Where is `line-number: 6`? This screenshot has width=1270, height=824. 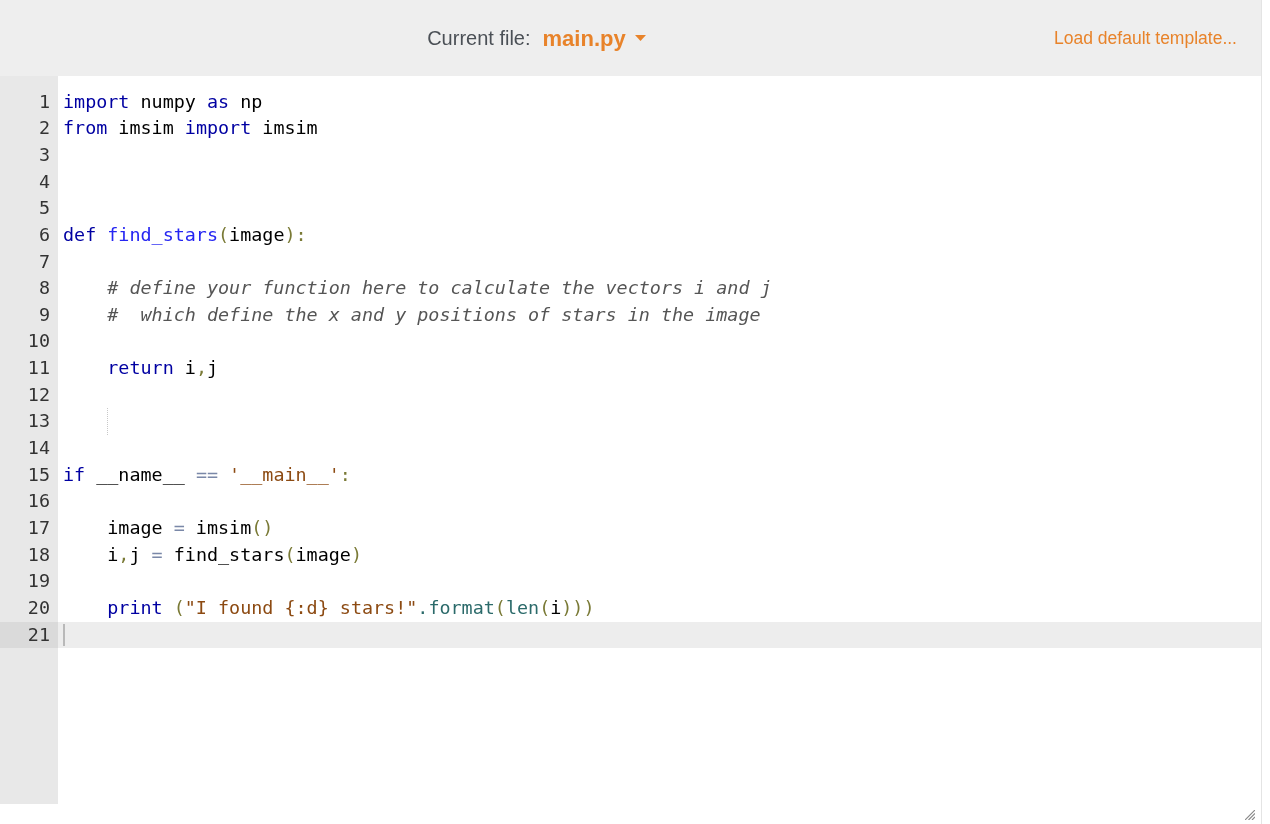
line-number: 6 is located at coordinates (44, 234).